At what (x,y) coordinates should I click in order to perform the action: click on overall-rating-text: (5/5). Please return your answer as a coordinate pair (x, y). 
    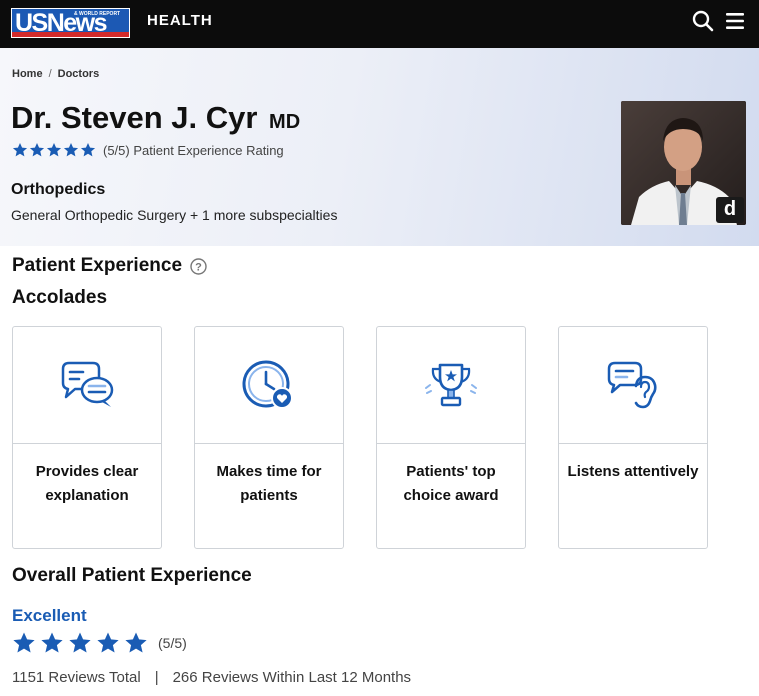
    Looking at the image, I should click on (172, 643).